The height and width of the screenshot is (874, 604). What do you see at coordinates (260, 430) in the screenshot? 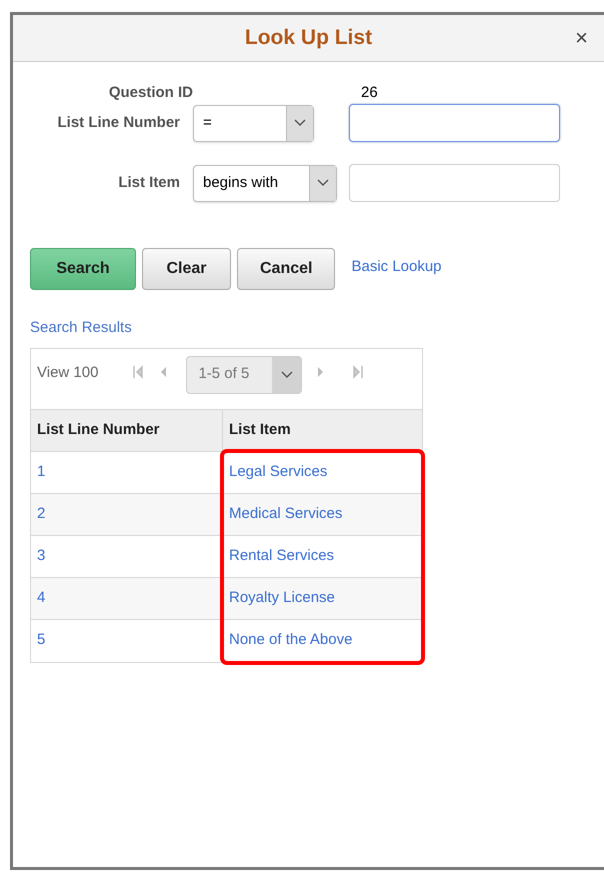
I see `column-header: List Item` at bounding box center [260, 430].